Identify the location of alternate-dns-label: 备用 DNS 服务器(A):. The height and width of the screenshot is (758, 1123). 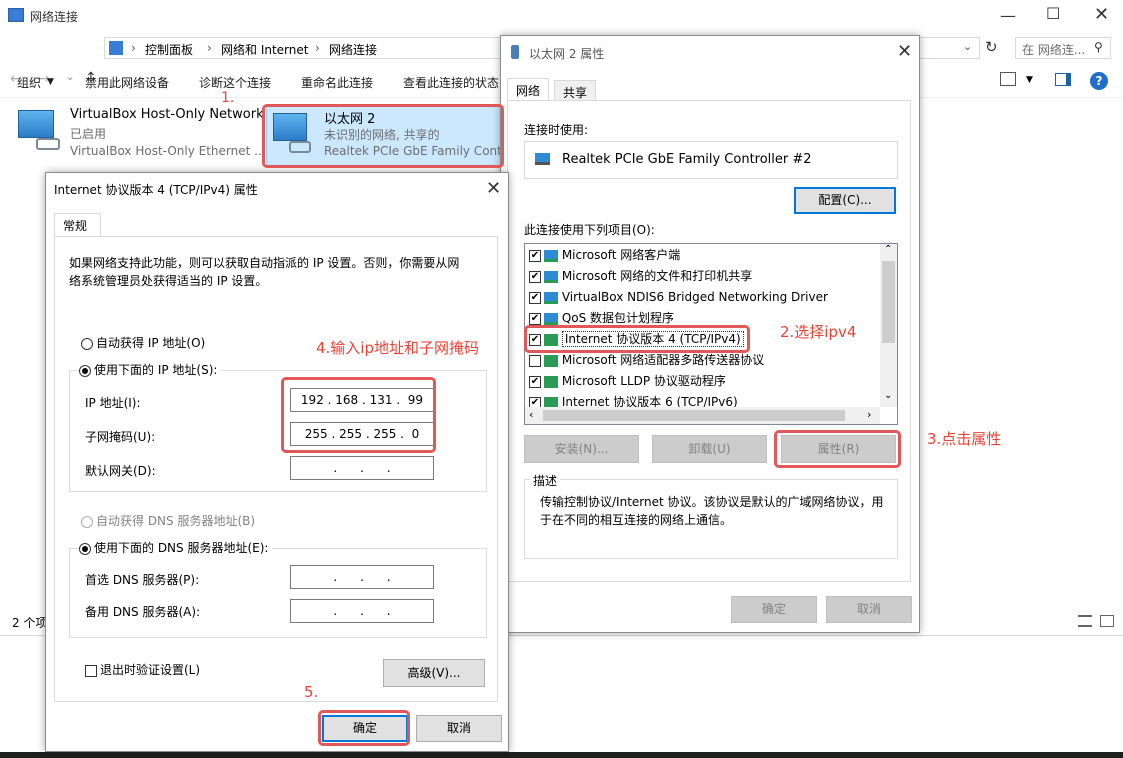
(143, 612).